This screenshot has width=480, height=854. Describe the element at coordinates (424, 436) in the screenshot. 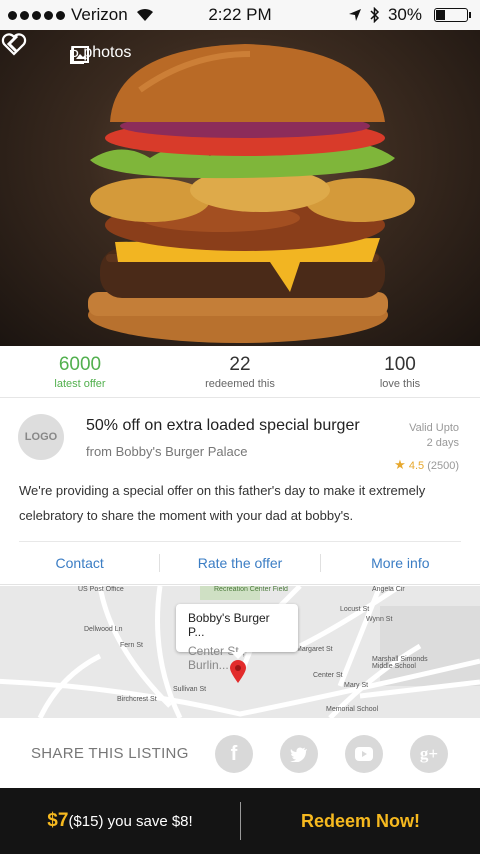

I see `validity: Valid Upto 2 days` at that location.